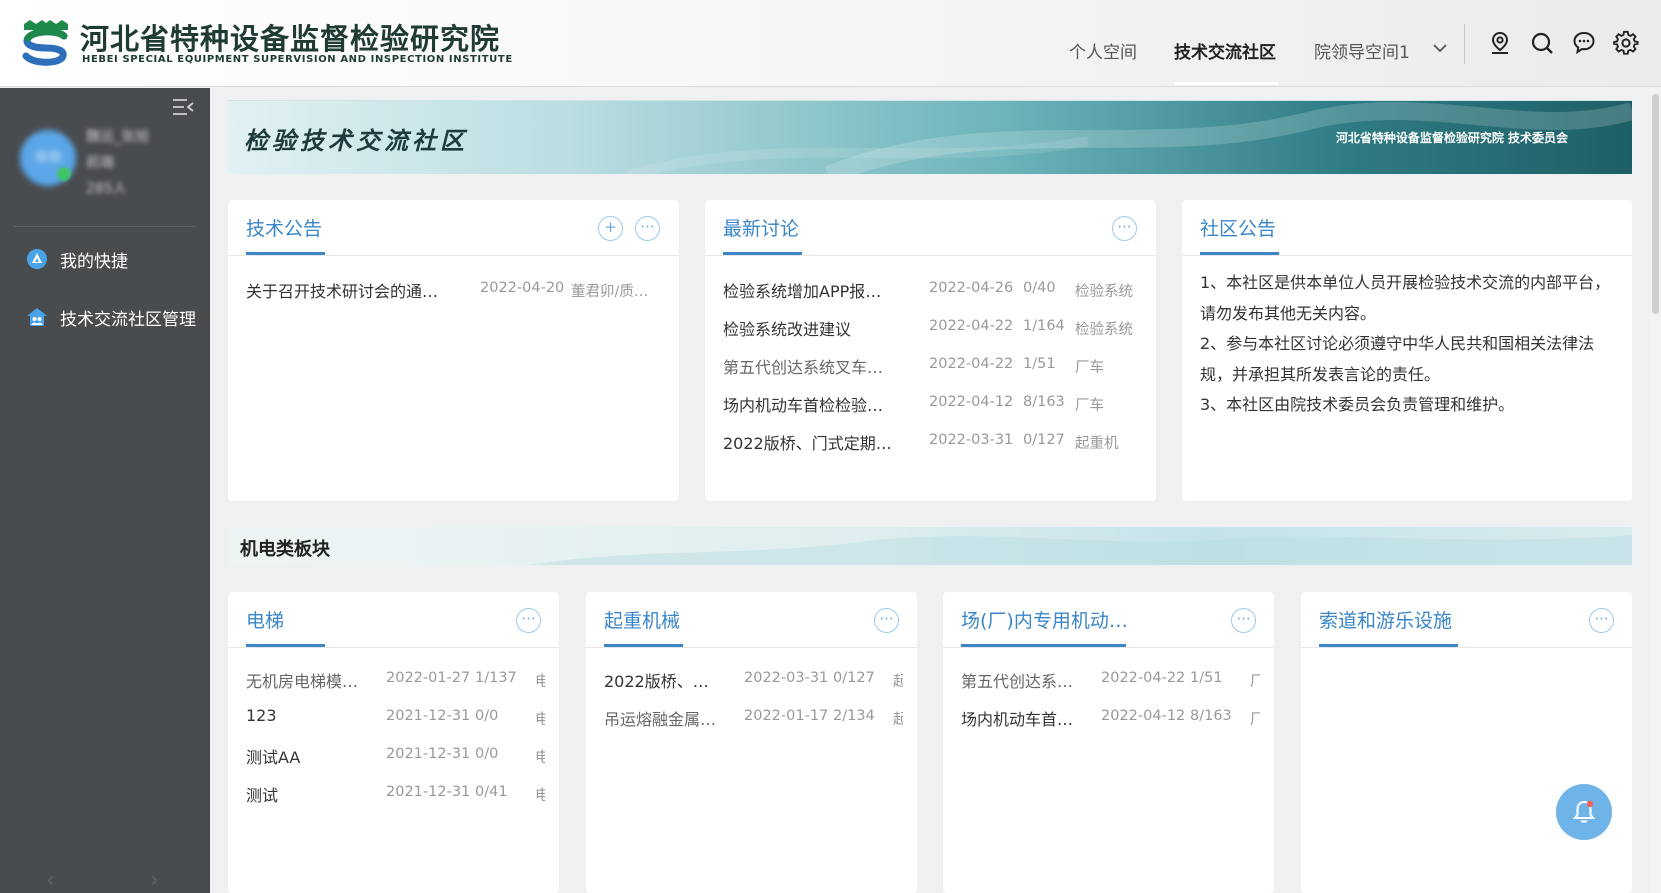 Image resolution: width=1661 pixels, height=893 pixels. I want to click on nav-tech-community: 技术交流社区, so click(1225, 50).